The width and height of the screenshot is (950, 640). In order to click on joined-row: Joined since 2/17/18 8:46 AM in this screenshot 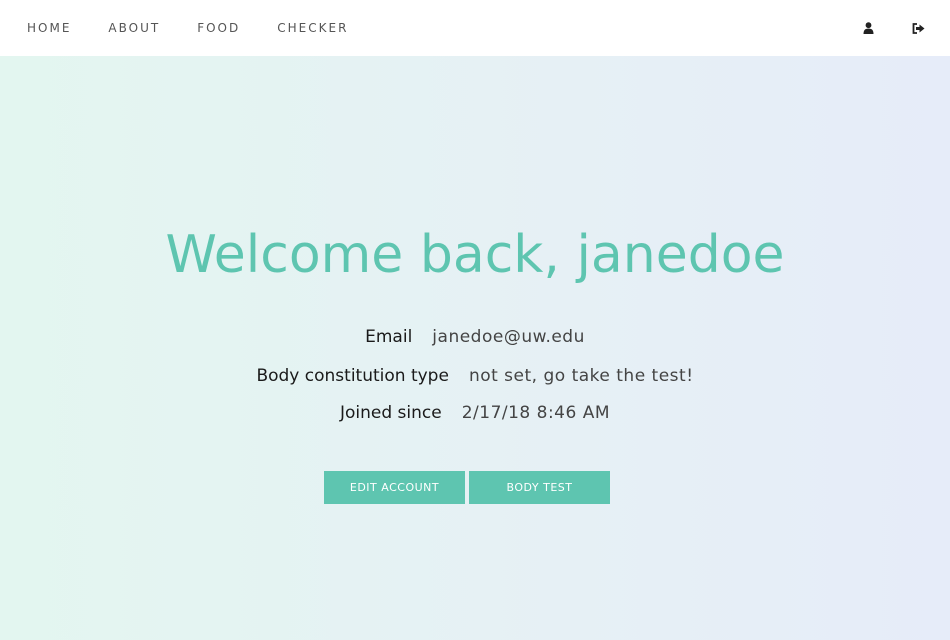, I will do `click(475, 413)`.